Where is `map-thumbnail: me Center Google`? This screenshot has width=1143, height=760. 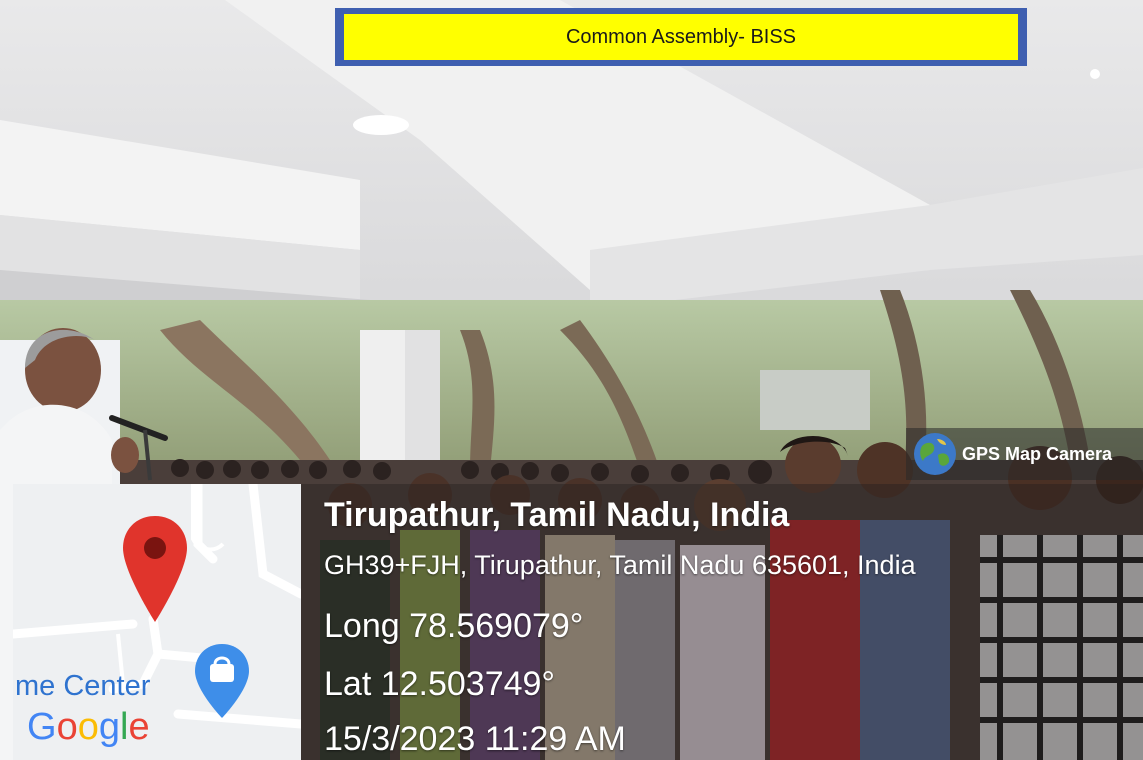
map-thumbnail: me Center Google is located at coordinates (157, 622).